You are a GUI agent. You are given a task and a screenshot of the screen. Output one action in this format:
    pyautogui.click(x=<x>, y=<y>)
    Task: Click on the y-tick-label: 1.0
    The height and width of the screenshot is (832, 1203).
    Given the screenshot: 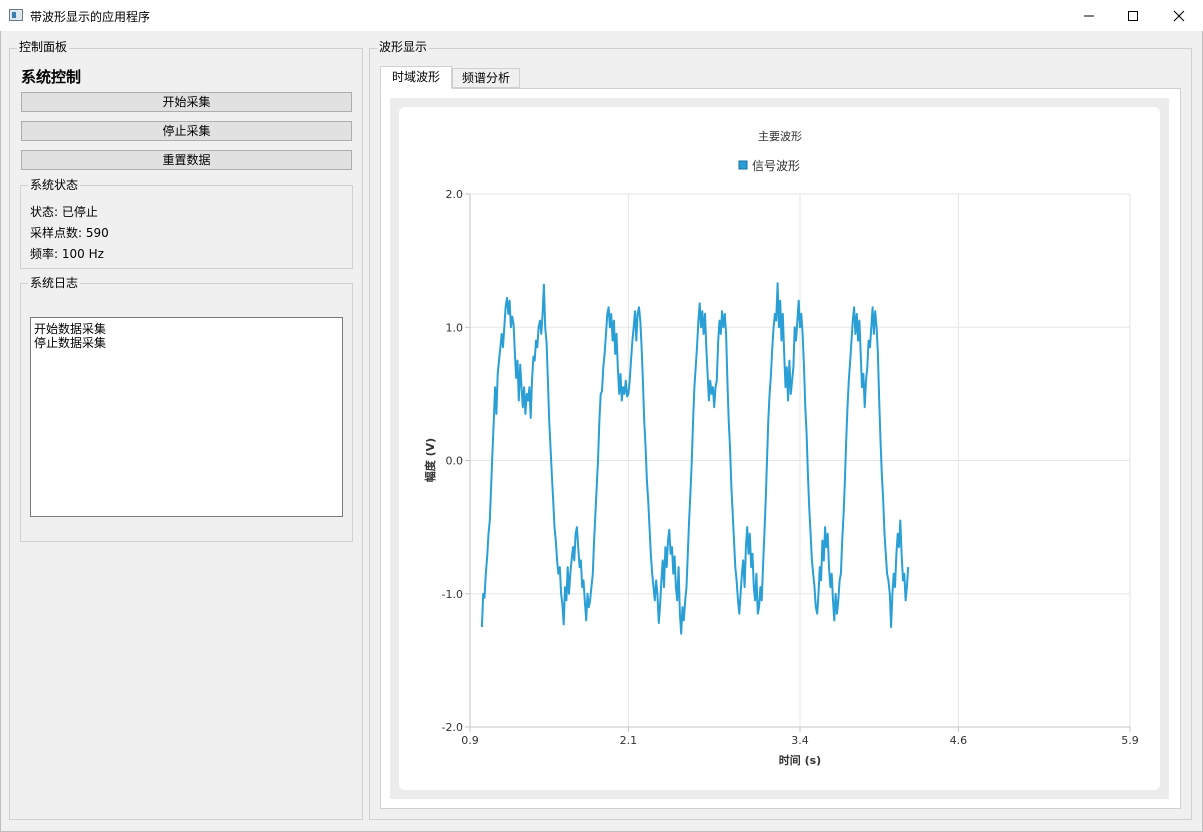 What is the action you would take?
    pyautogui.click(x=455, y=327)
    